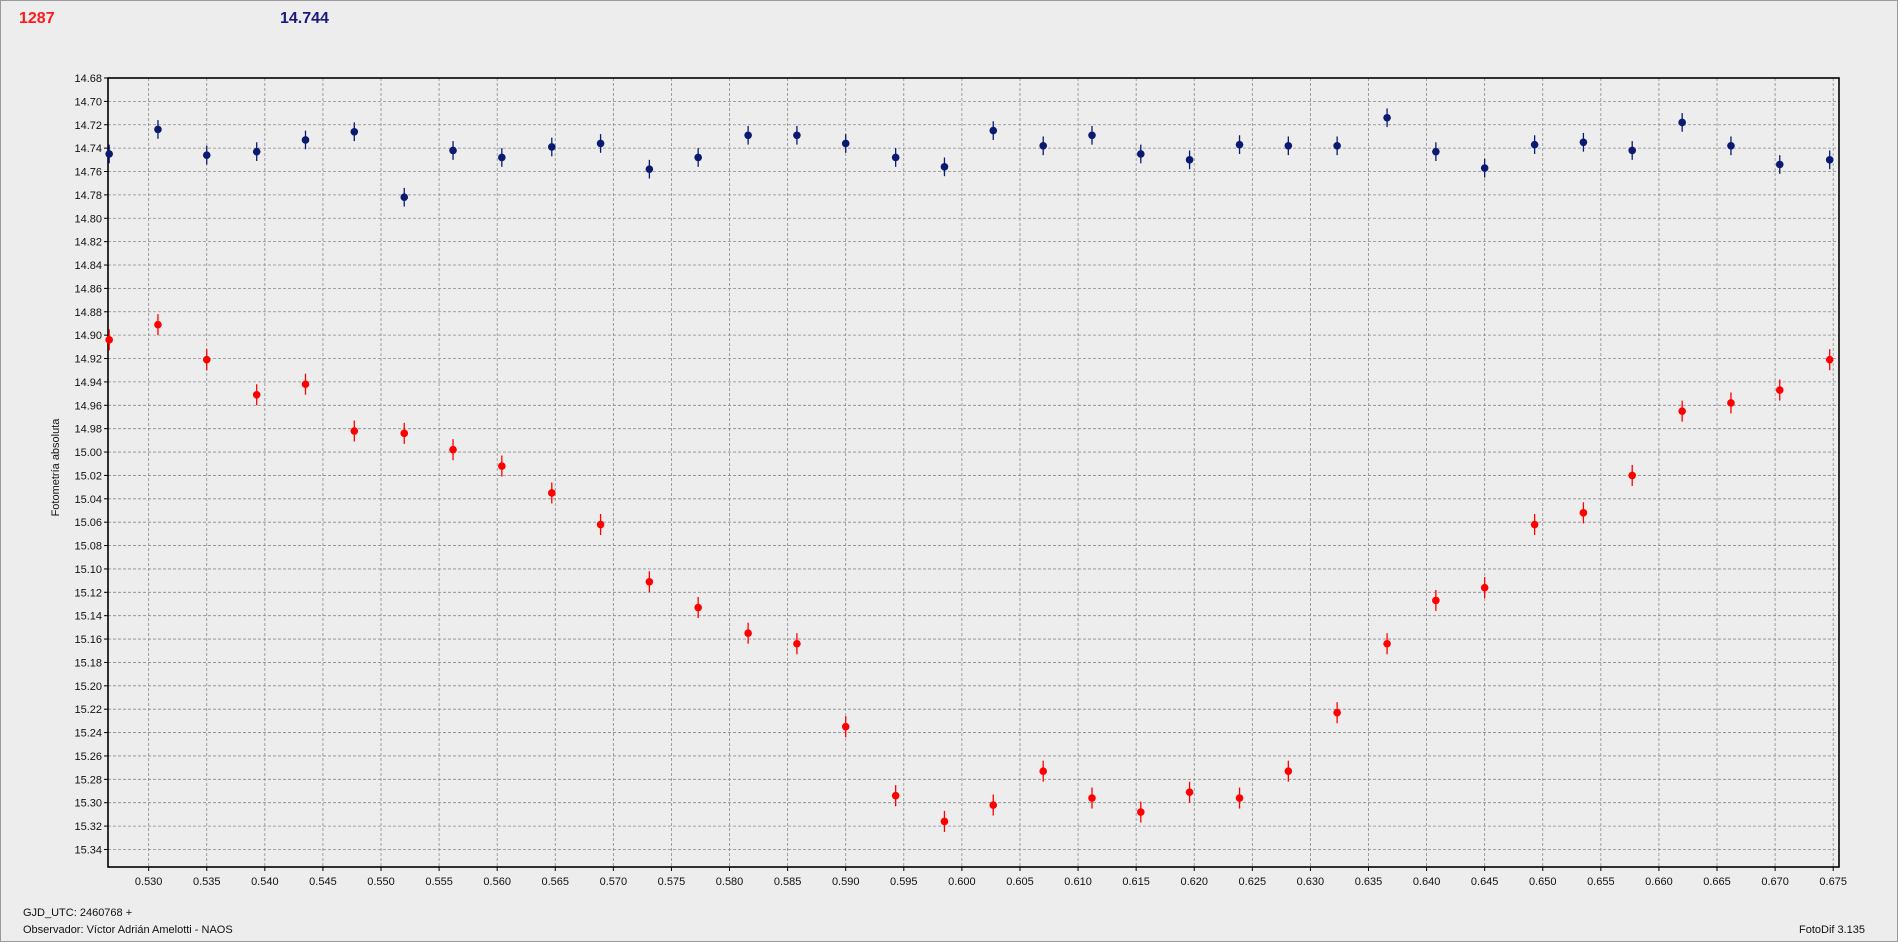 Image resolution: width=1898 pixels, height=943 pixels. I want to click on y-tick-label: 15.28, so click(88, 780).